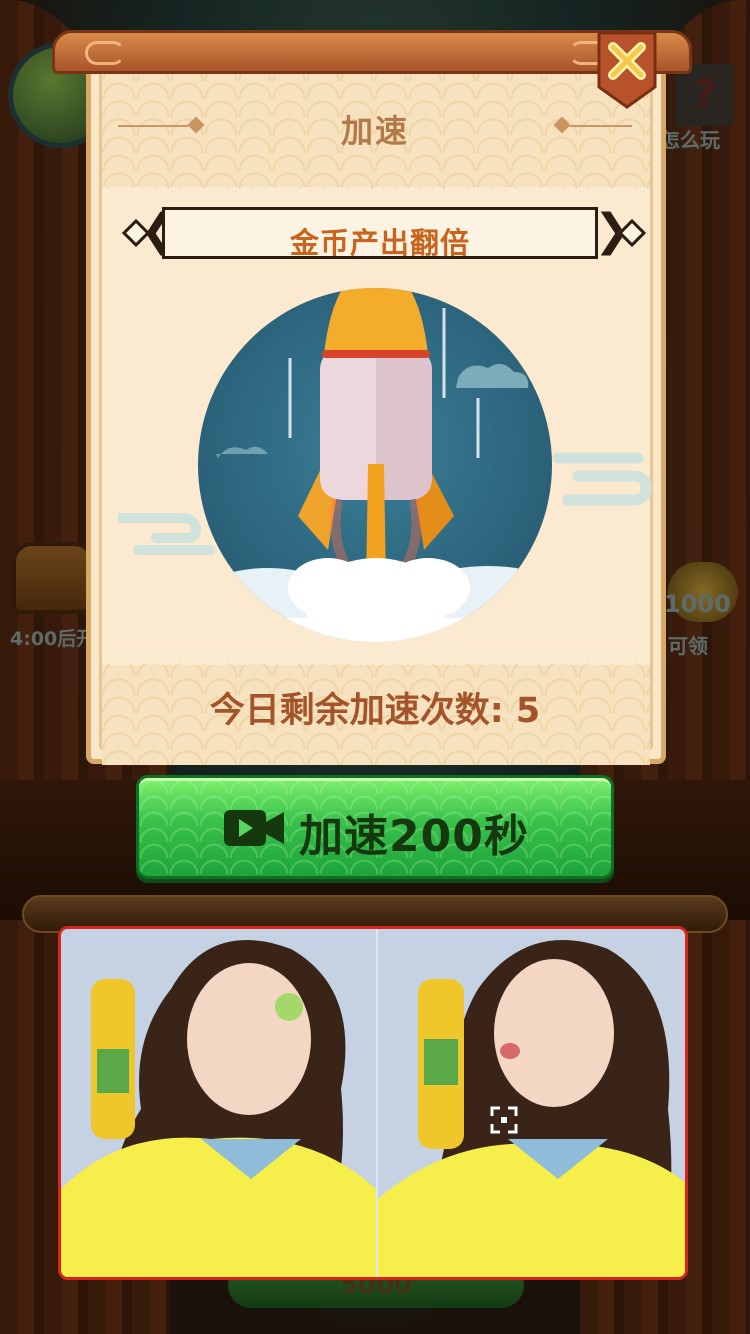 Image resolution: width=750 pixels, height=1334 pixels. I want to click on zigzag-divider-bottom, so click(376, 659).